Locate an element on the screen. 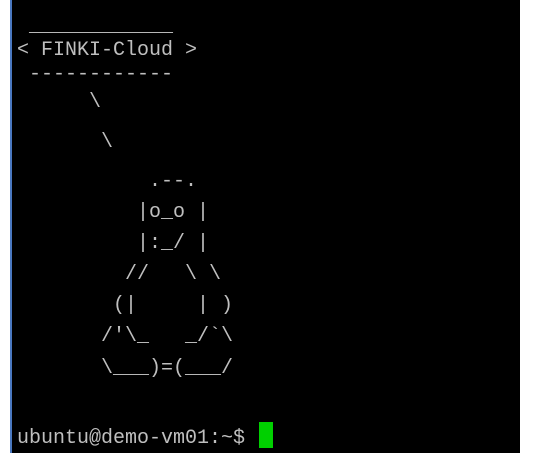  prompt-line: ubuntu@demo-vm01:~$ is located at coordinates (145, 436).